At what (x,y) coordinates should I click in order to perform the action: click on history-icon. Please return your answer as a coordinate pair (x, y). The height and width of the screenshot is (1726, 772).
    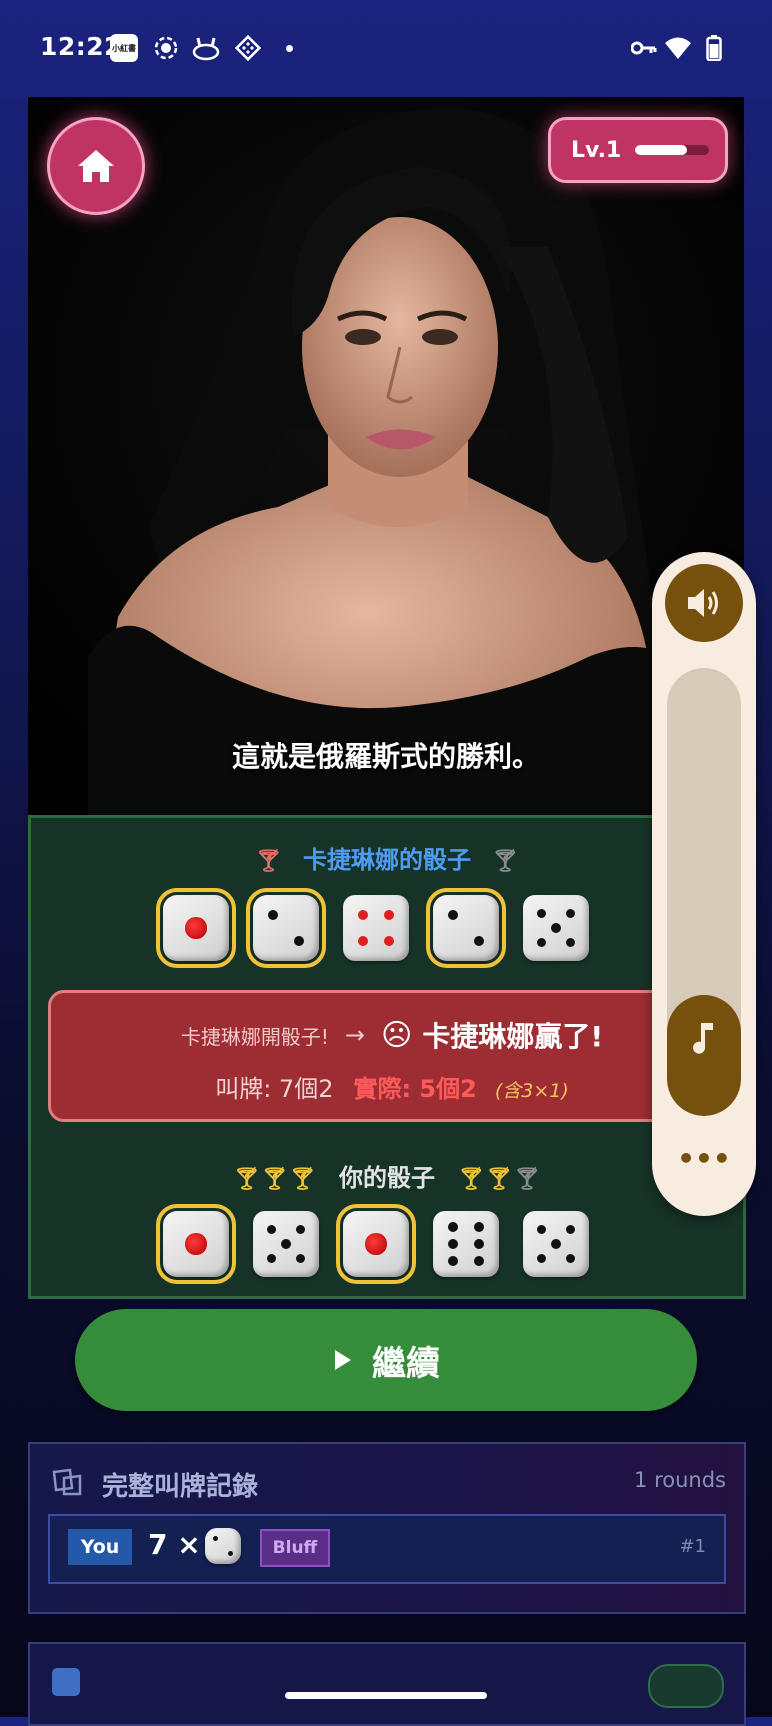
    Looking at the image, I should click on (67, 1482).